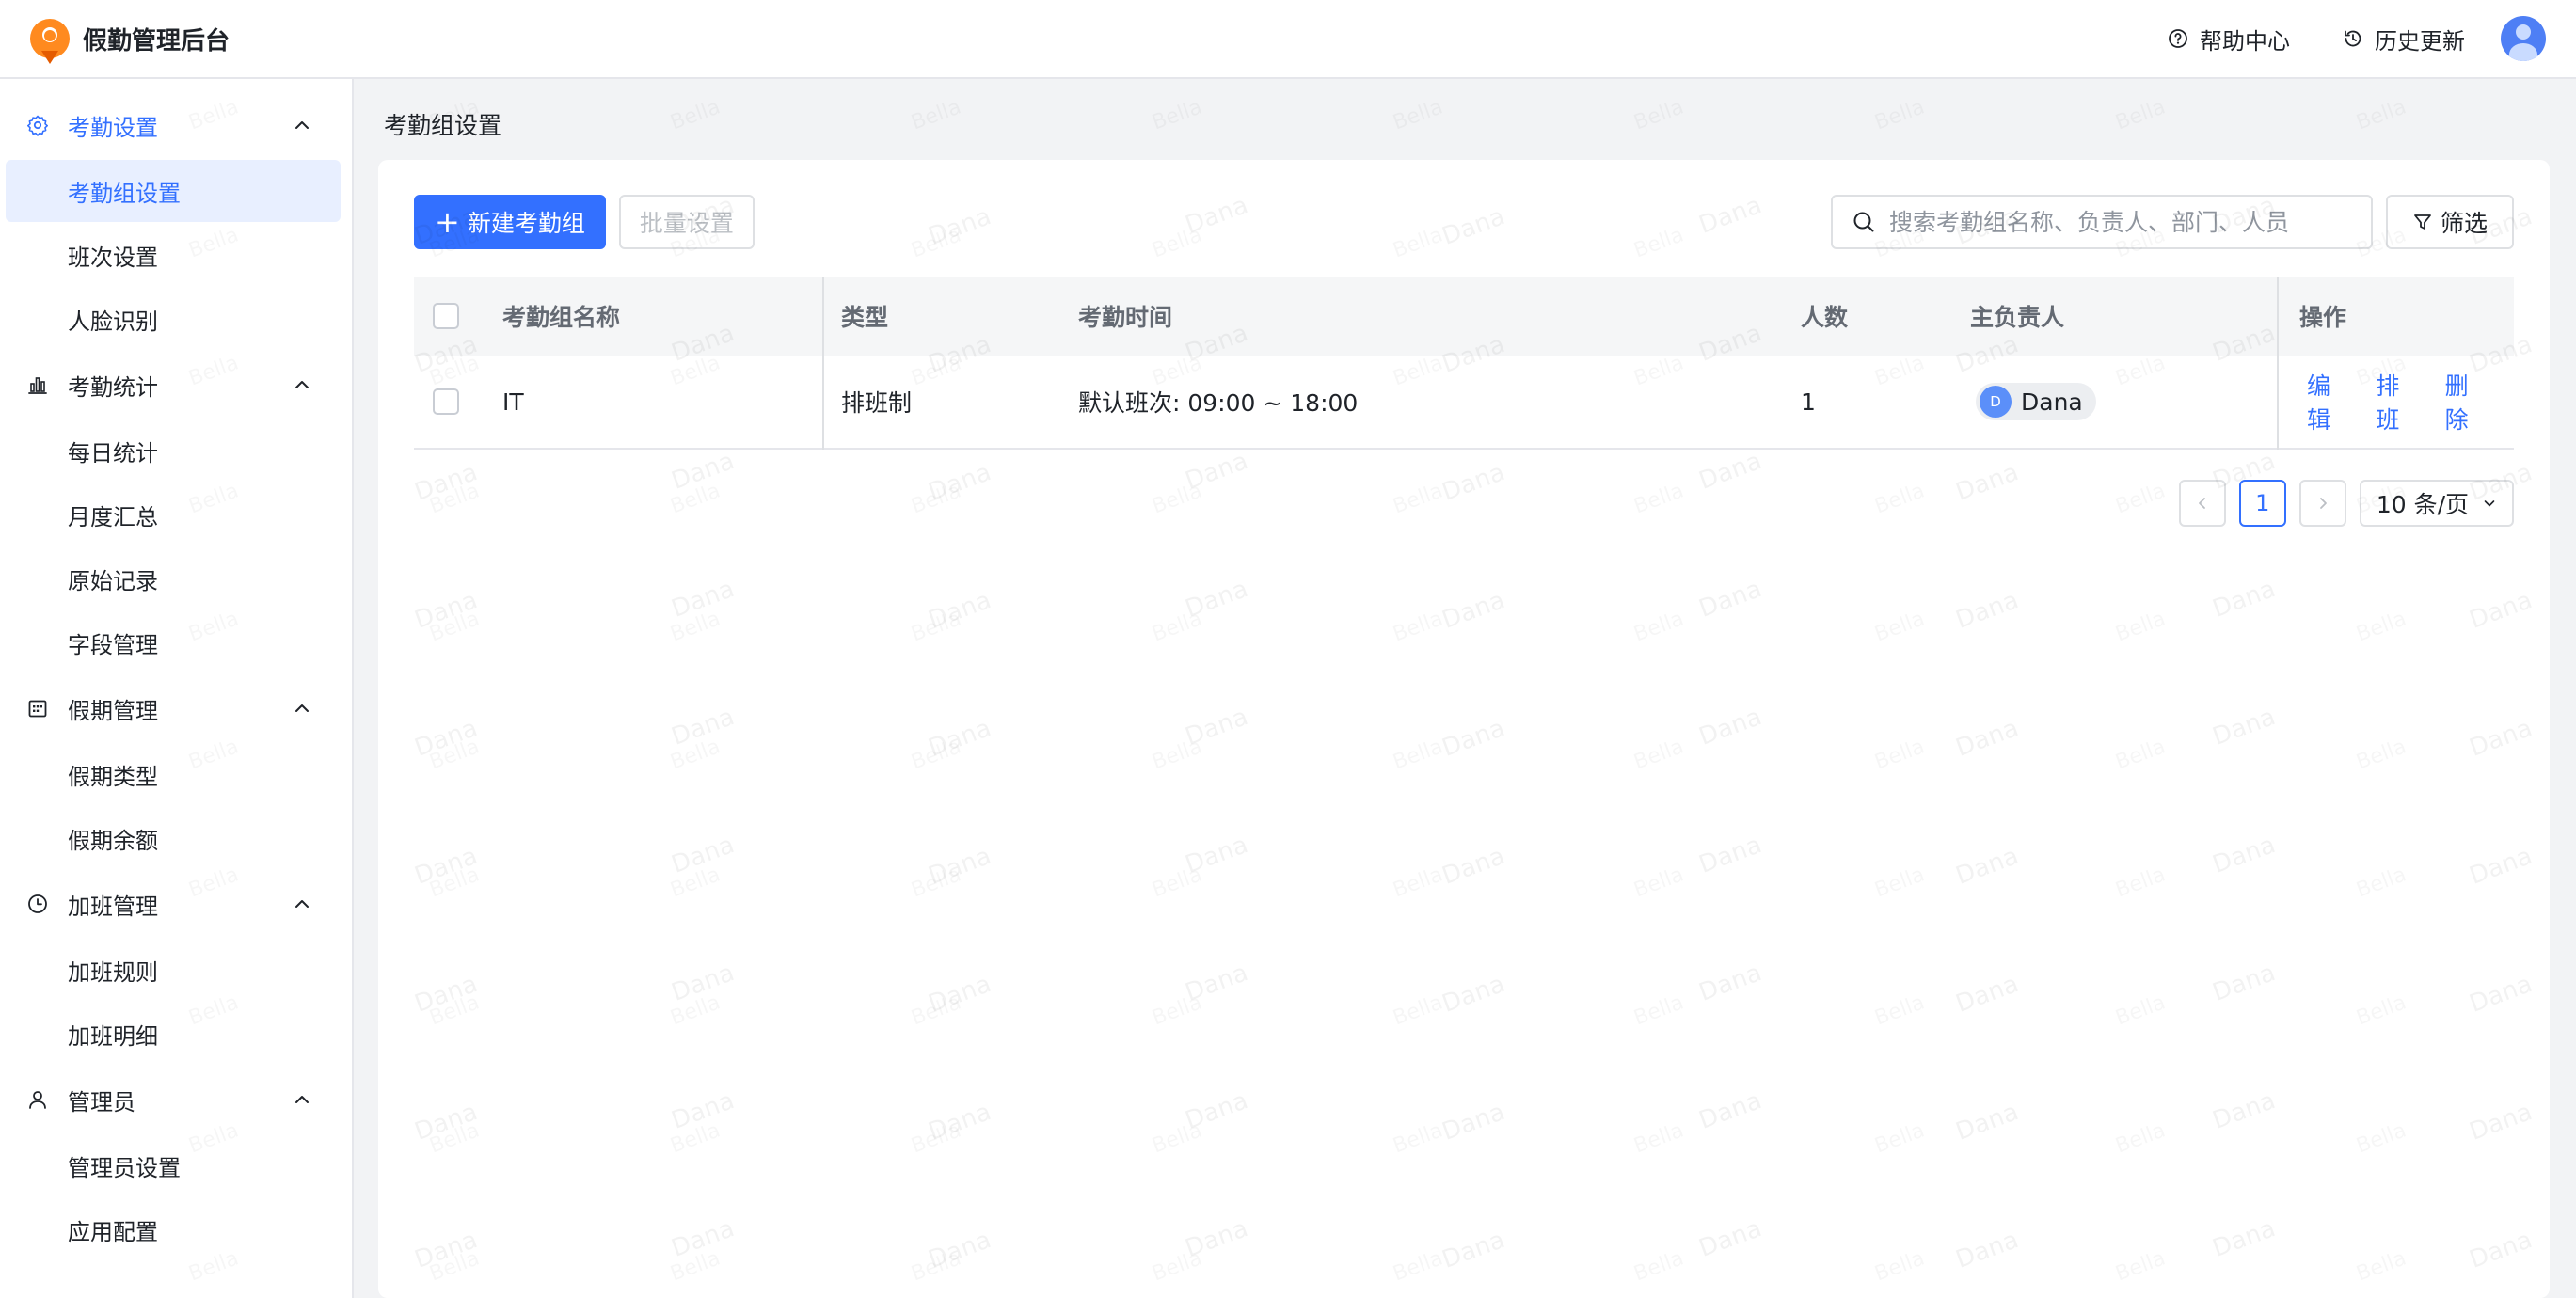 This screenshot has width=2576, height=1298. Describe the element at coordinates (2449, 222) in the screenshot. I see `filter-button: 筛选` at that location.